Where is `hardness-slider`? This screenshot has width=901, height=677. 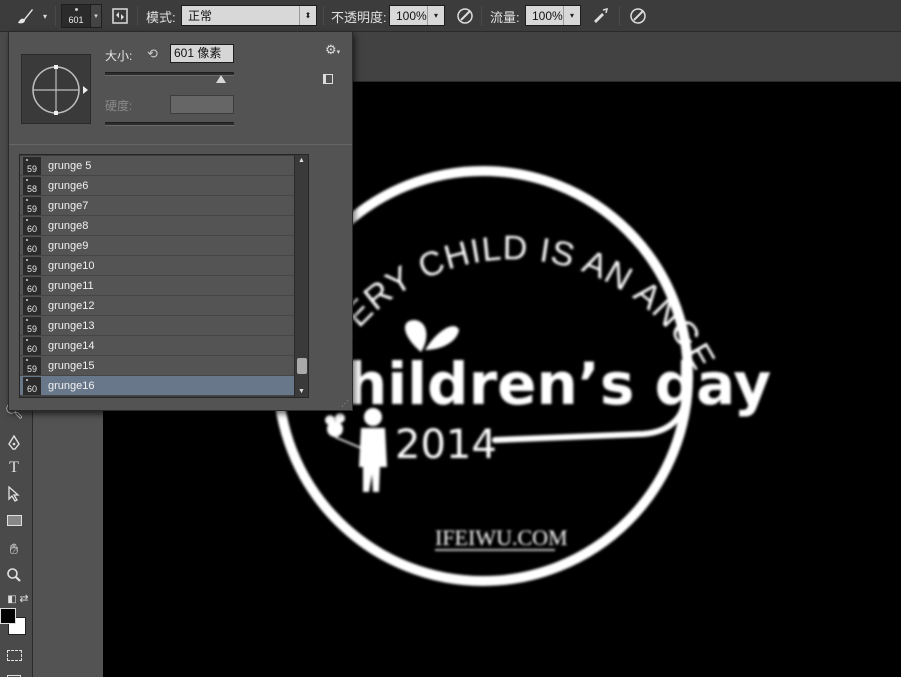 hardness-slider is located at coordinates (169, 124).